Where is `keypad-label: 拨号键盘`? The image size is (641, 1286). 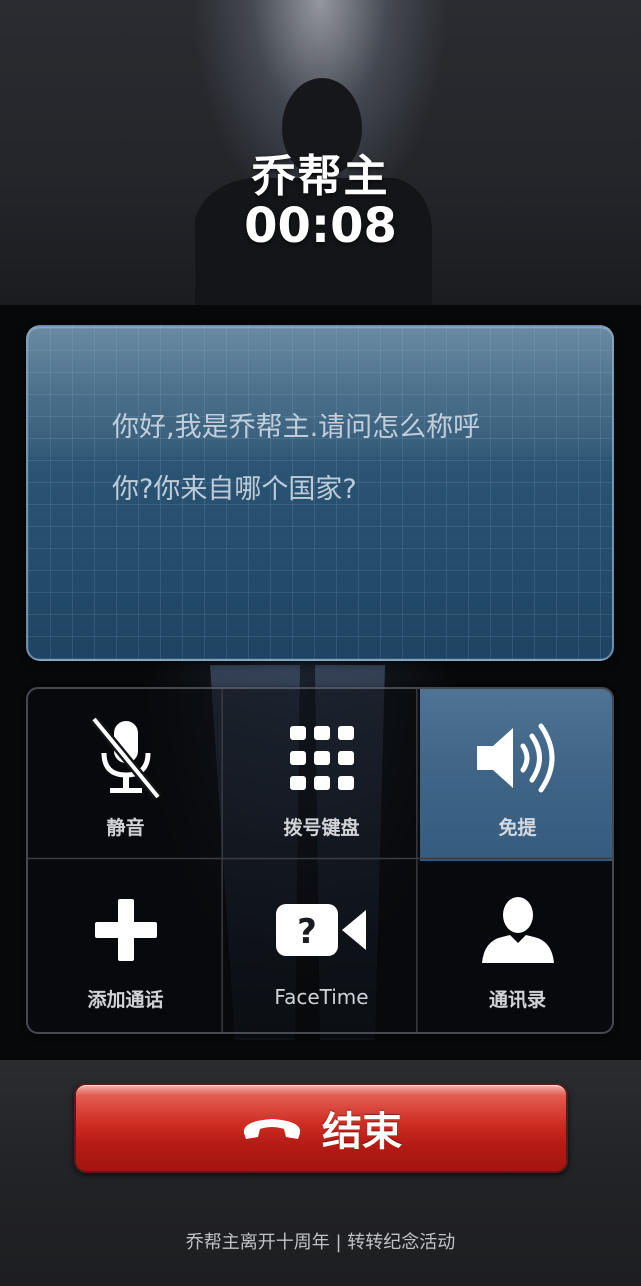
keypad-label: 拨号键盘 is located at coordinates (321, 828).